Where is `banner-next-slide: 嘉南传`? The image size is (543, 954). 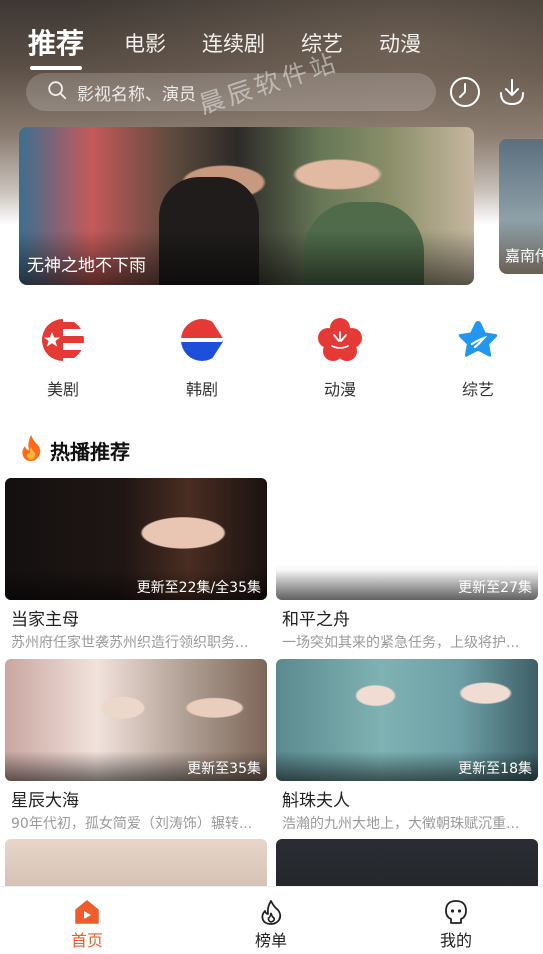
banner-next-slide: 嘉南传 is located at coordinates (521, 206).